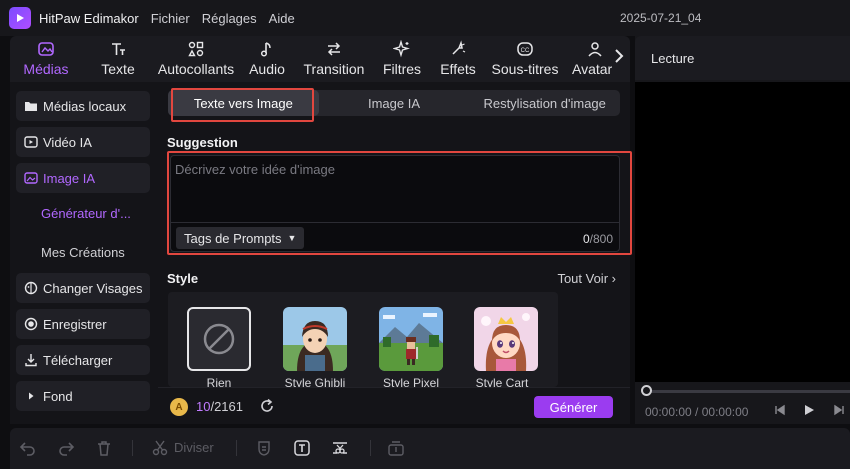 This screenshot has width=850, height=469. I want to click on split-label: Diviser, so click(194, 447).